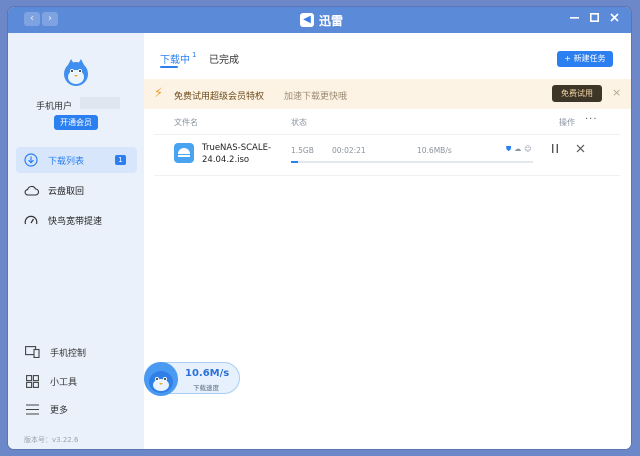  I want to click on bird-avatar-icon, so click(76, 72).